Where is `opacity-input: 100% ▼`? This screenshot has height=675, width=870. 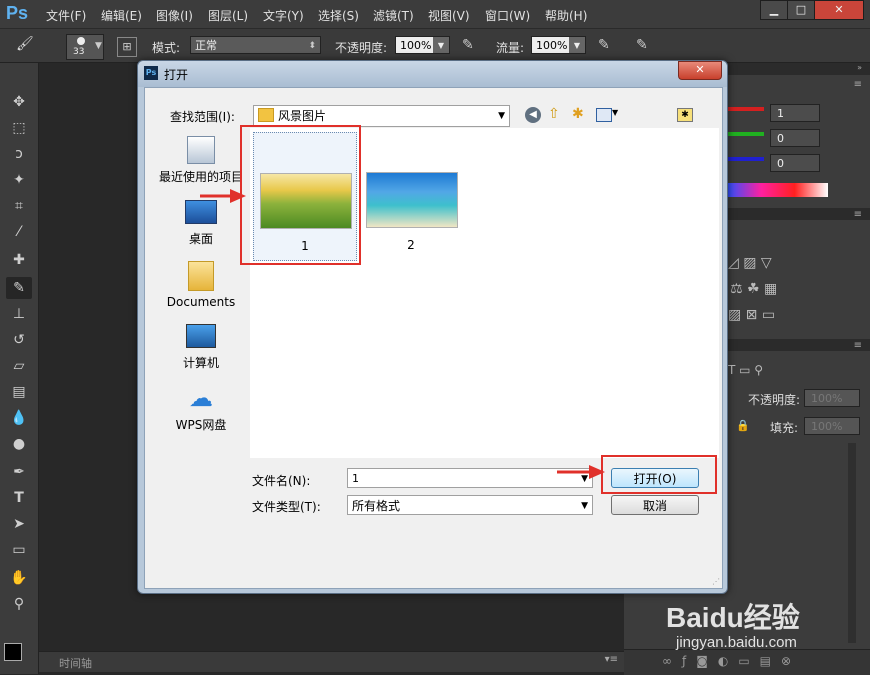 opacity-input: 100% ▼ is located at coordinates (422, 45).